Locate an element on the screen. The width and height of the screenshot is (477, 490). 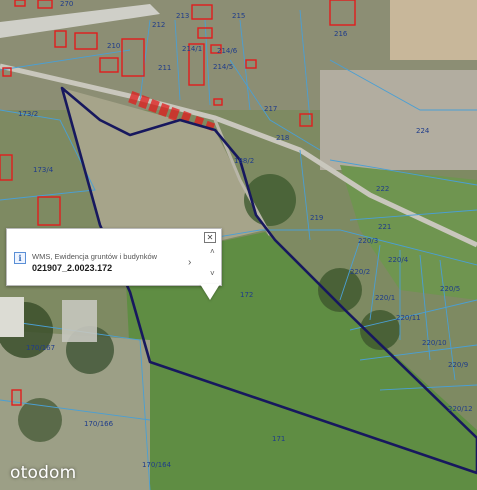
parcel-label: 215 is located at coordinates (238, 16).